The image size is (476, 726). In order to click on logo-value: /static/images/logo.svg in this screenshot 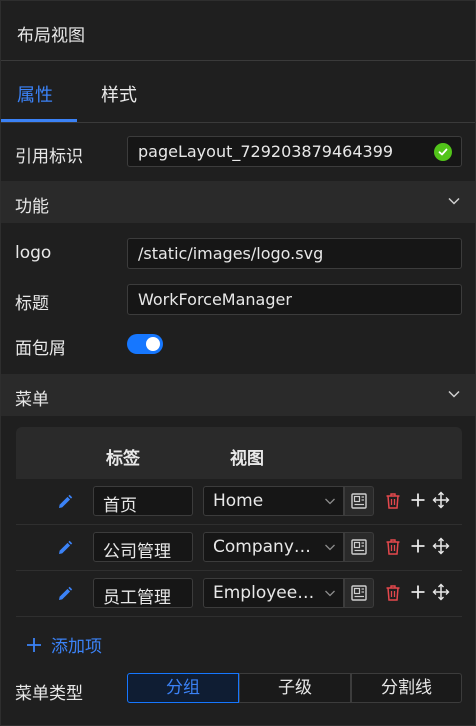, I will do `click(231, 253)`.